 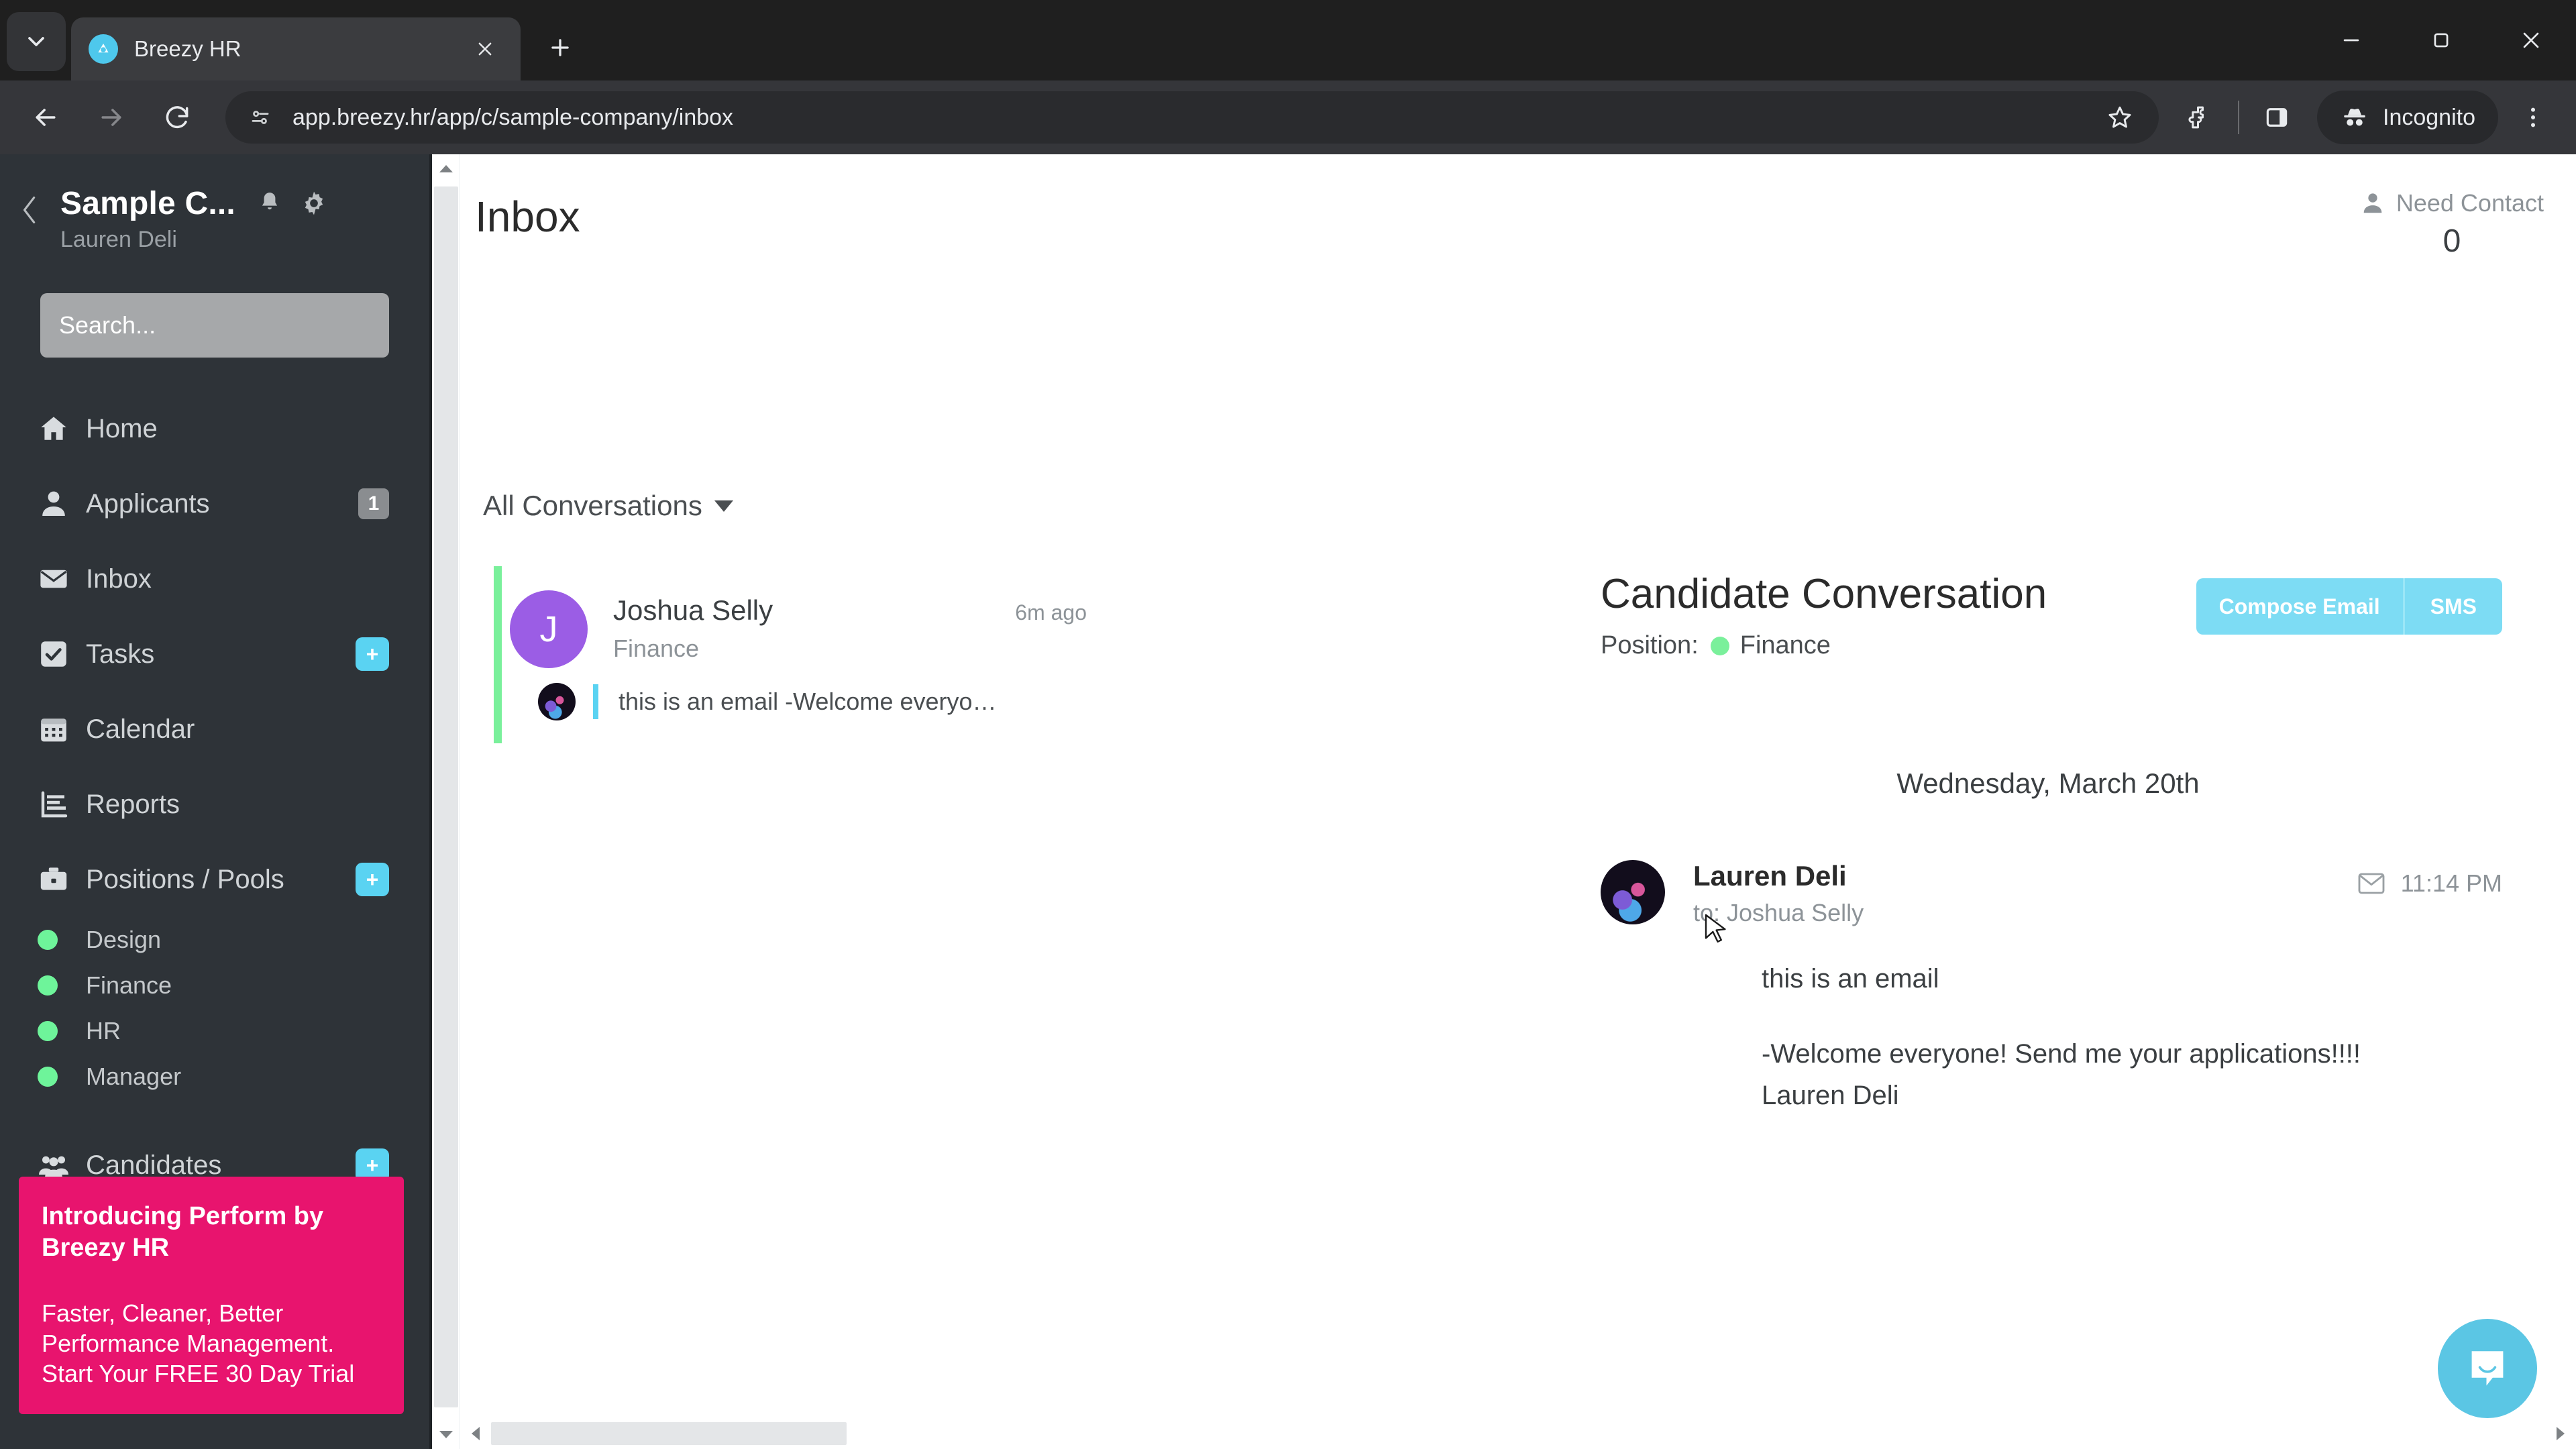 What do you see at coordinates (595, 701) in the screenshot?
I see `preview-accent-bar` at bounding box center [595, 701].